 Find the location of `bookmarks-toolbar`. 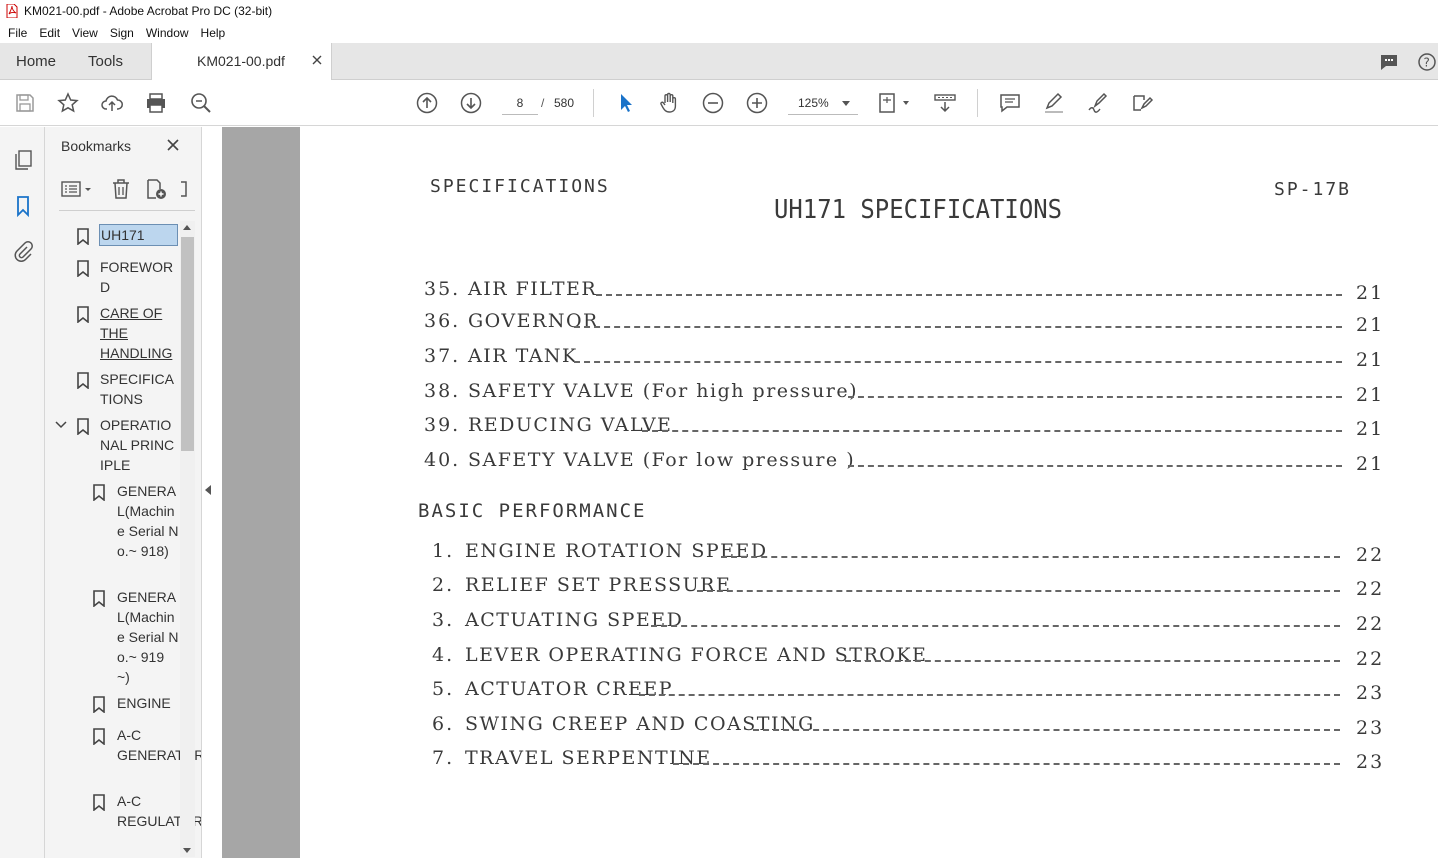

bookmarks-toolbar is located at coordinates (130, 190).